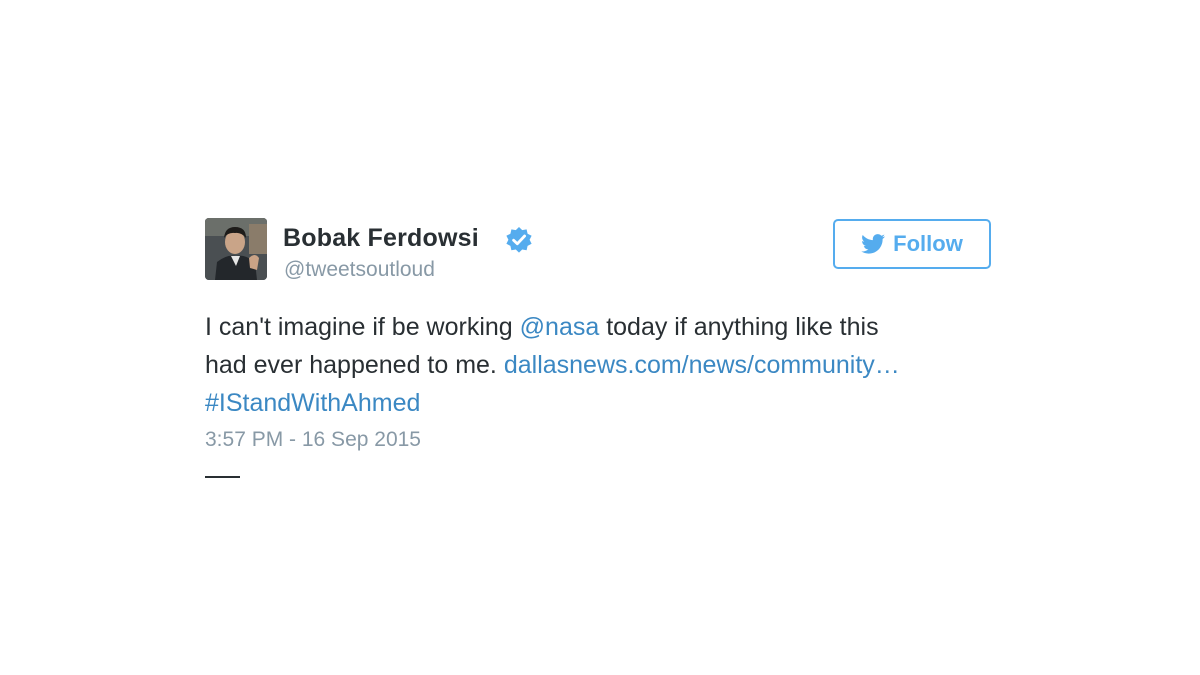 The width and height of the screenshot is (1200, 675). What do you see at coordinates (362, 327) in the screenshot?
I see `tweet-text-part: I can't imagine if be working` at bounding box center [362, 327].